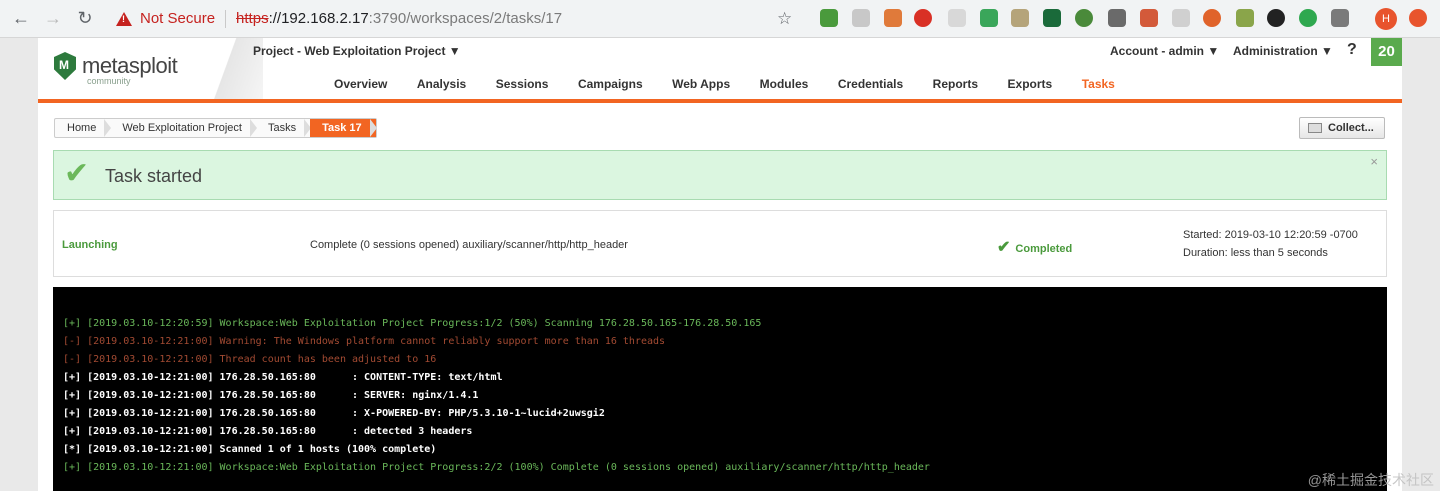 The image size is (1440, 491). I want to click on flash-message: Task started, so click(154, 176).